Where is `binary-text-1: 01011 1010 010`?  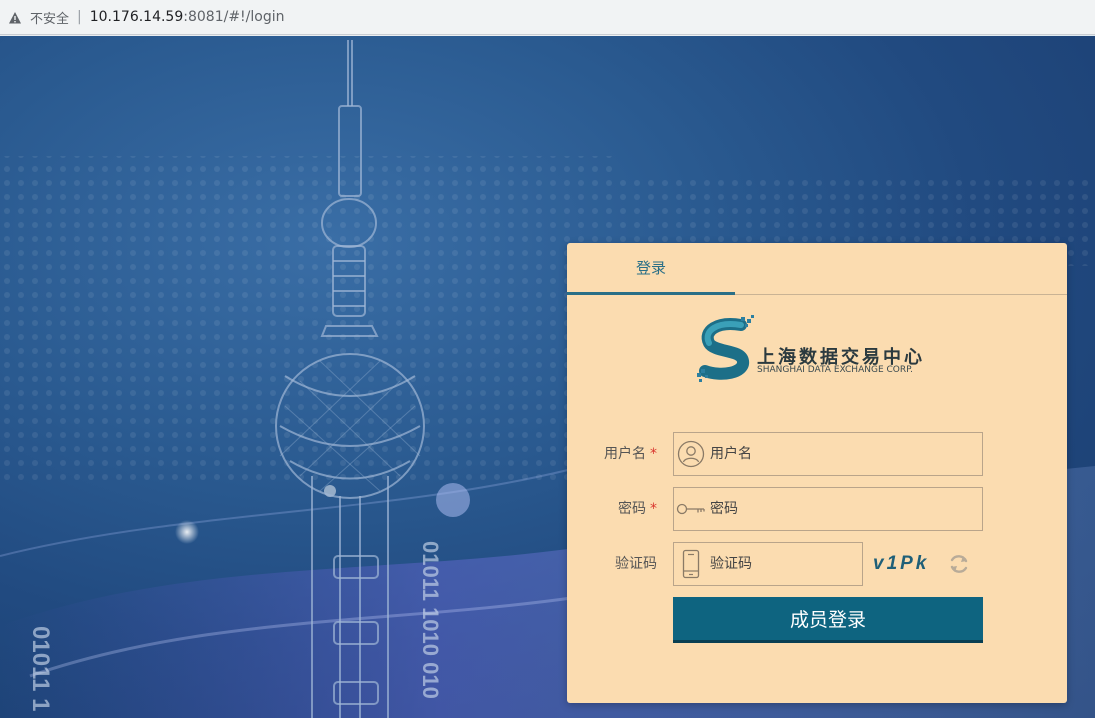 binary-text-1: 01011 1010 010 is located at coordinates (430, 620).